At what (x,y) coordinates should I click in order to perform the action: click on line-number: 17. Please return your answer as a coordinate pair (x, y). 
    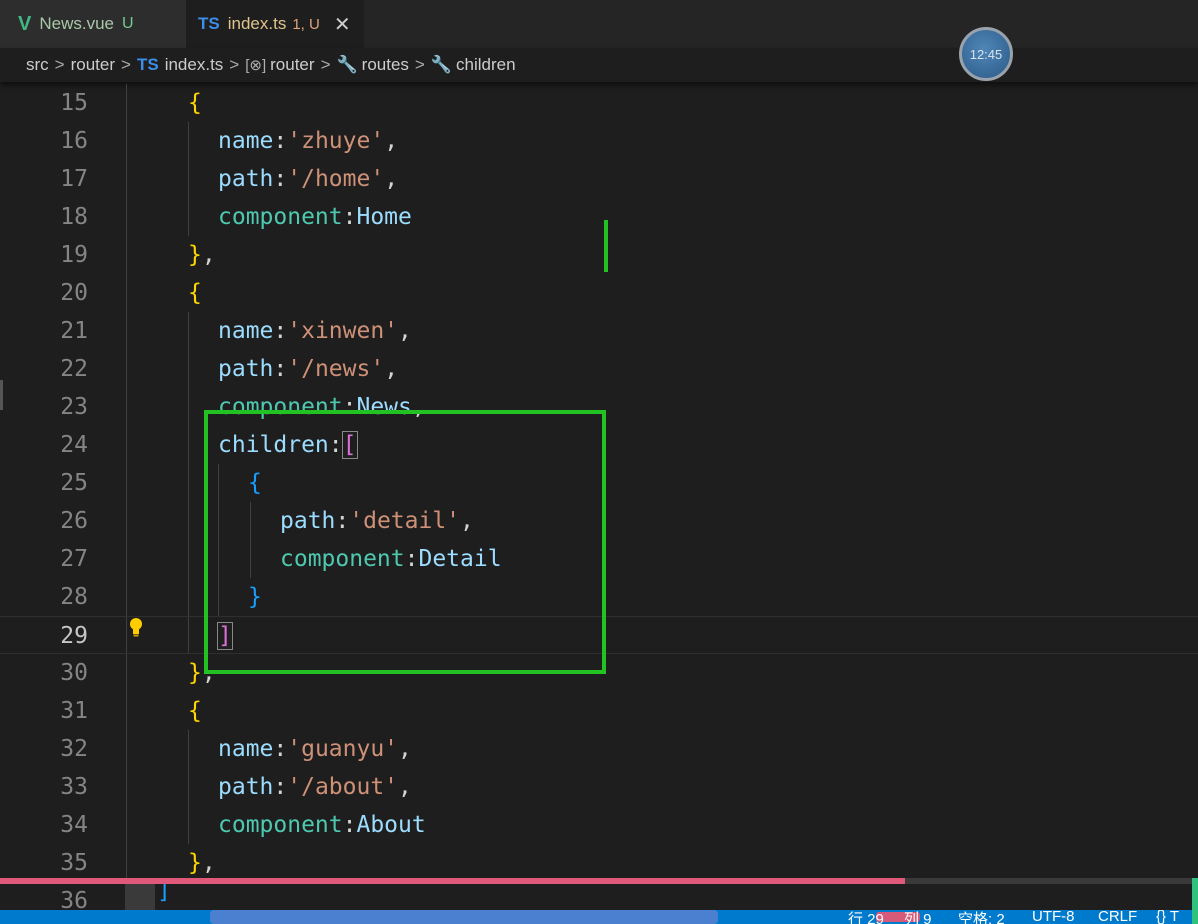
    Looking at the image, I should click on (74, 179).